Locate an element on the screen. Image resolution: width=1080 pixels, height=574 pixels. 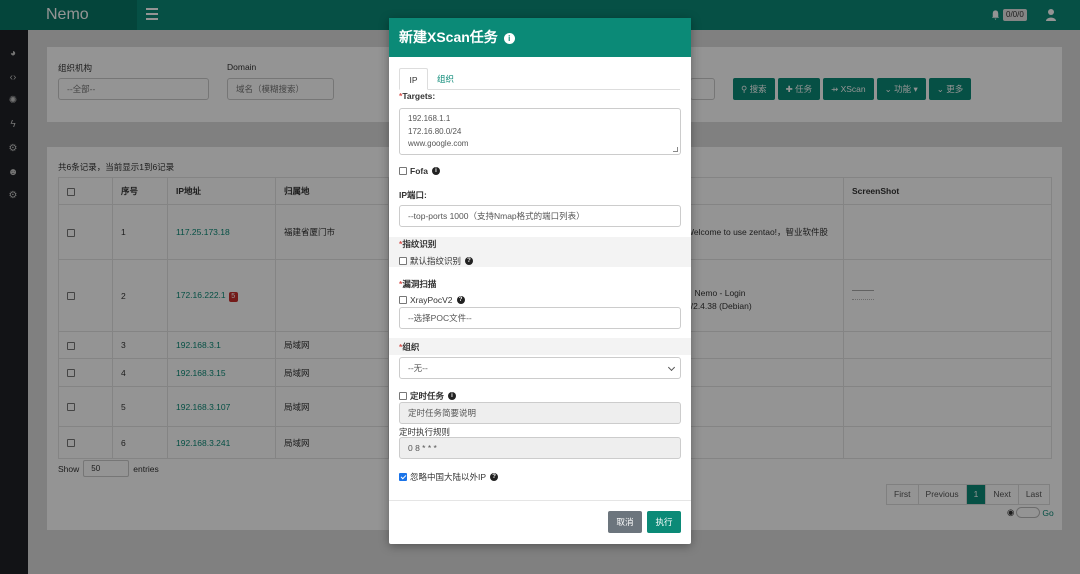
poc-file-select: --选择POC文件-- is located at coordinates (540, 318).